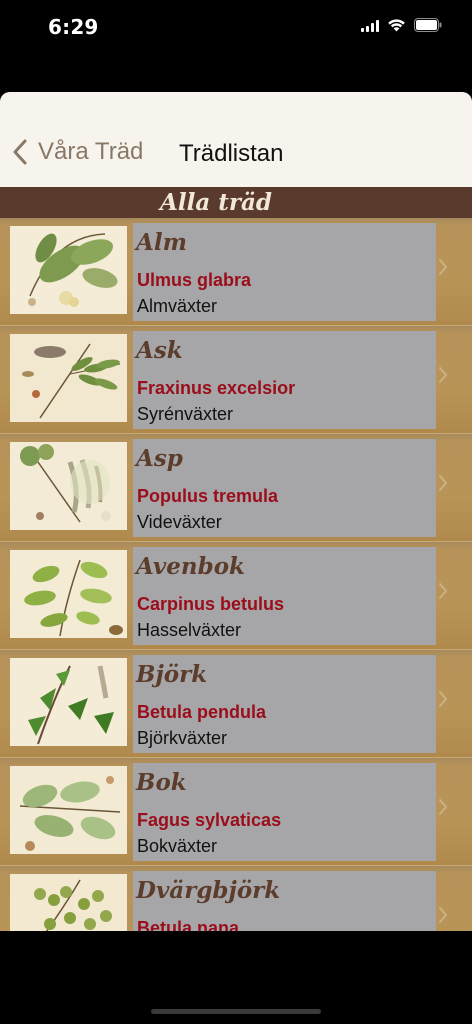  Describe the element at coordinates (73, 27) in the screenshot. I see `status-time: 6:29` at that location.